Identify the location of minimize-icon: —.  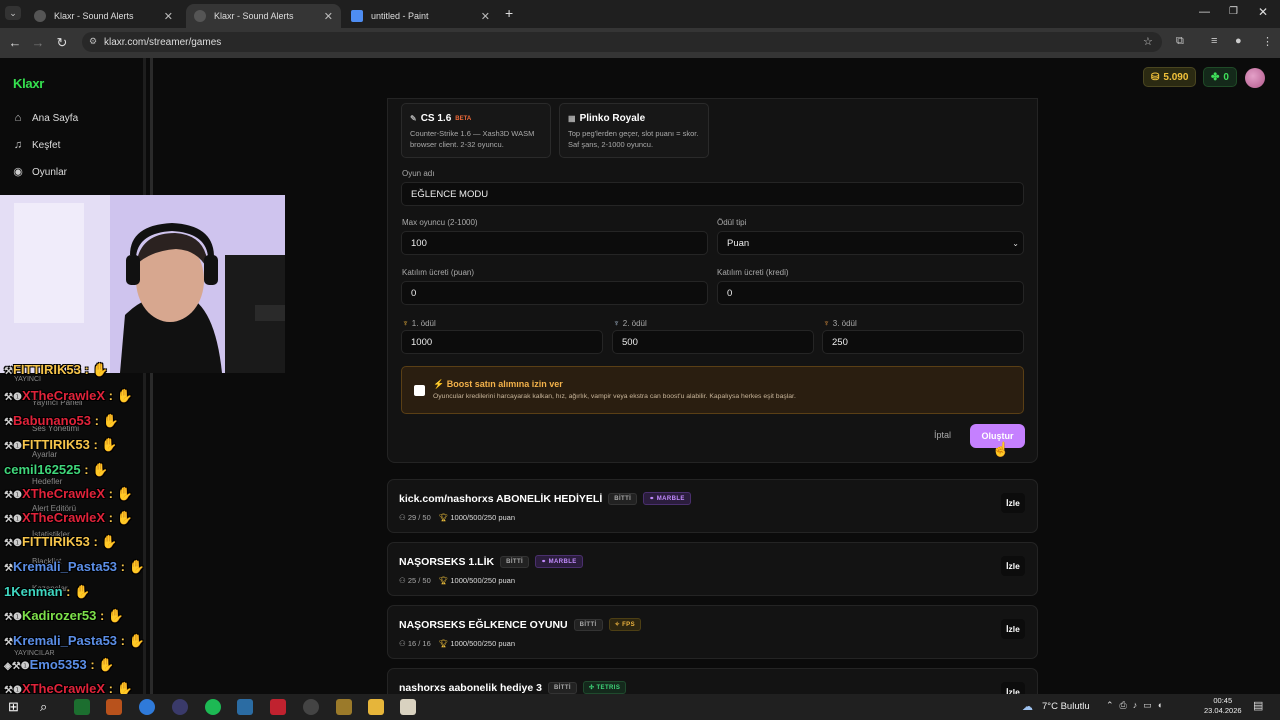
(1204, 12).